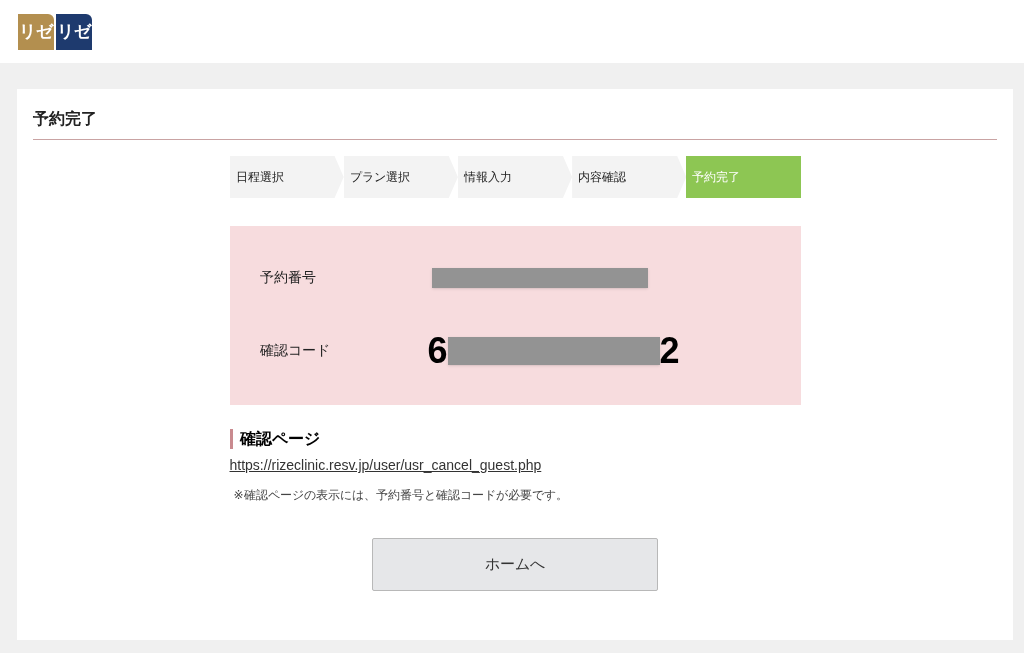  What do you see at coordinates (385, 465) in the screenshot?
I see `confirm-page-link: https://rizeclinic.resv.jp/user/usr_cancel_guest.php` at bounding box center [385, 465].